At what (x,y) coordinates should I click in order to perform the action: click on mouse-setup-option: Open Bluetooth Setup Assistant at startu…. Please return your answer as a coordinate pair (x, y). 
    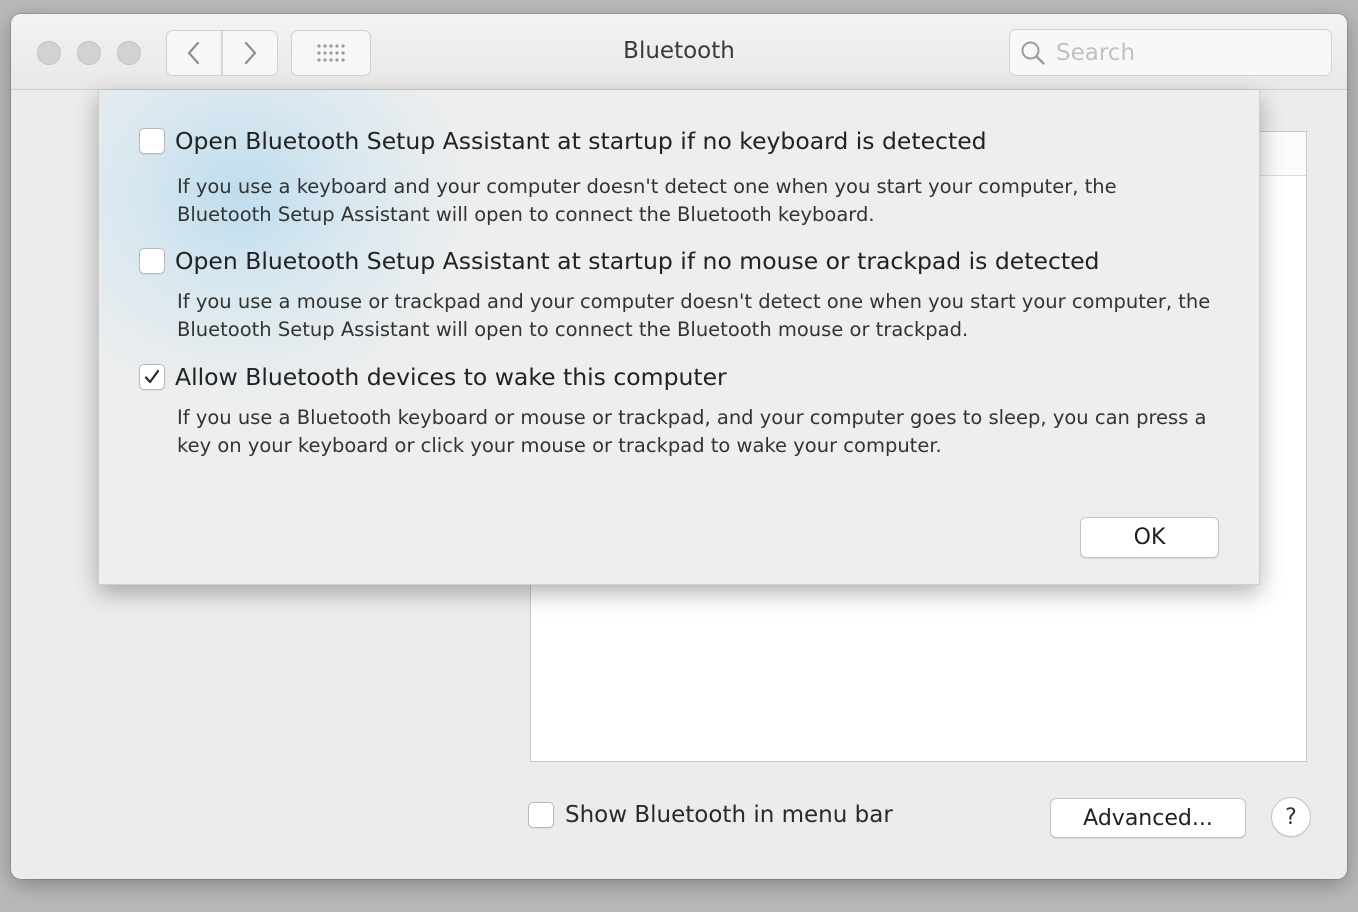
    Looking at the image, I should click on (678, 295).